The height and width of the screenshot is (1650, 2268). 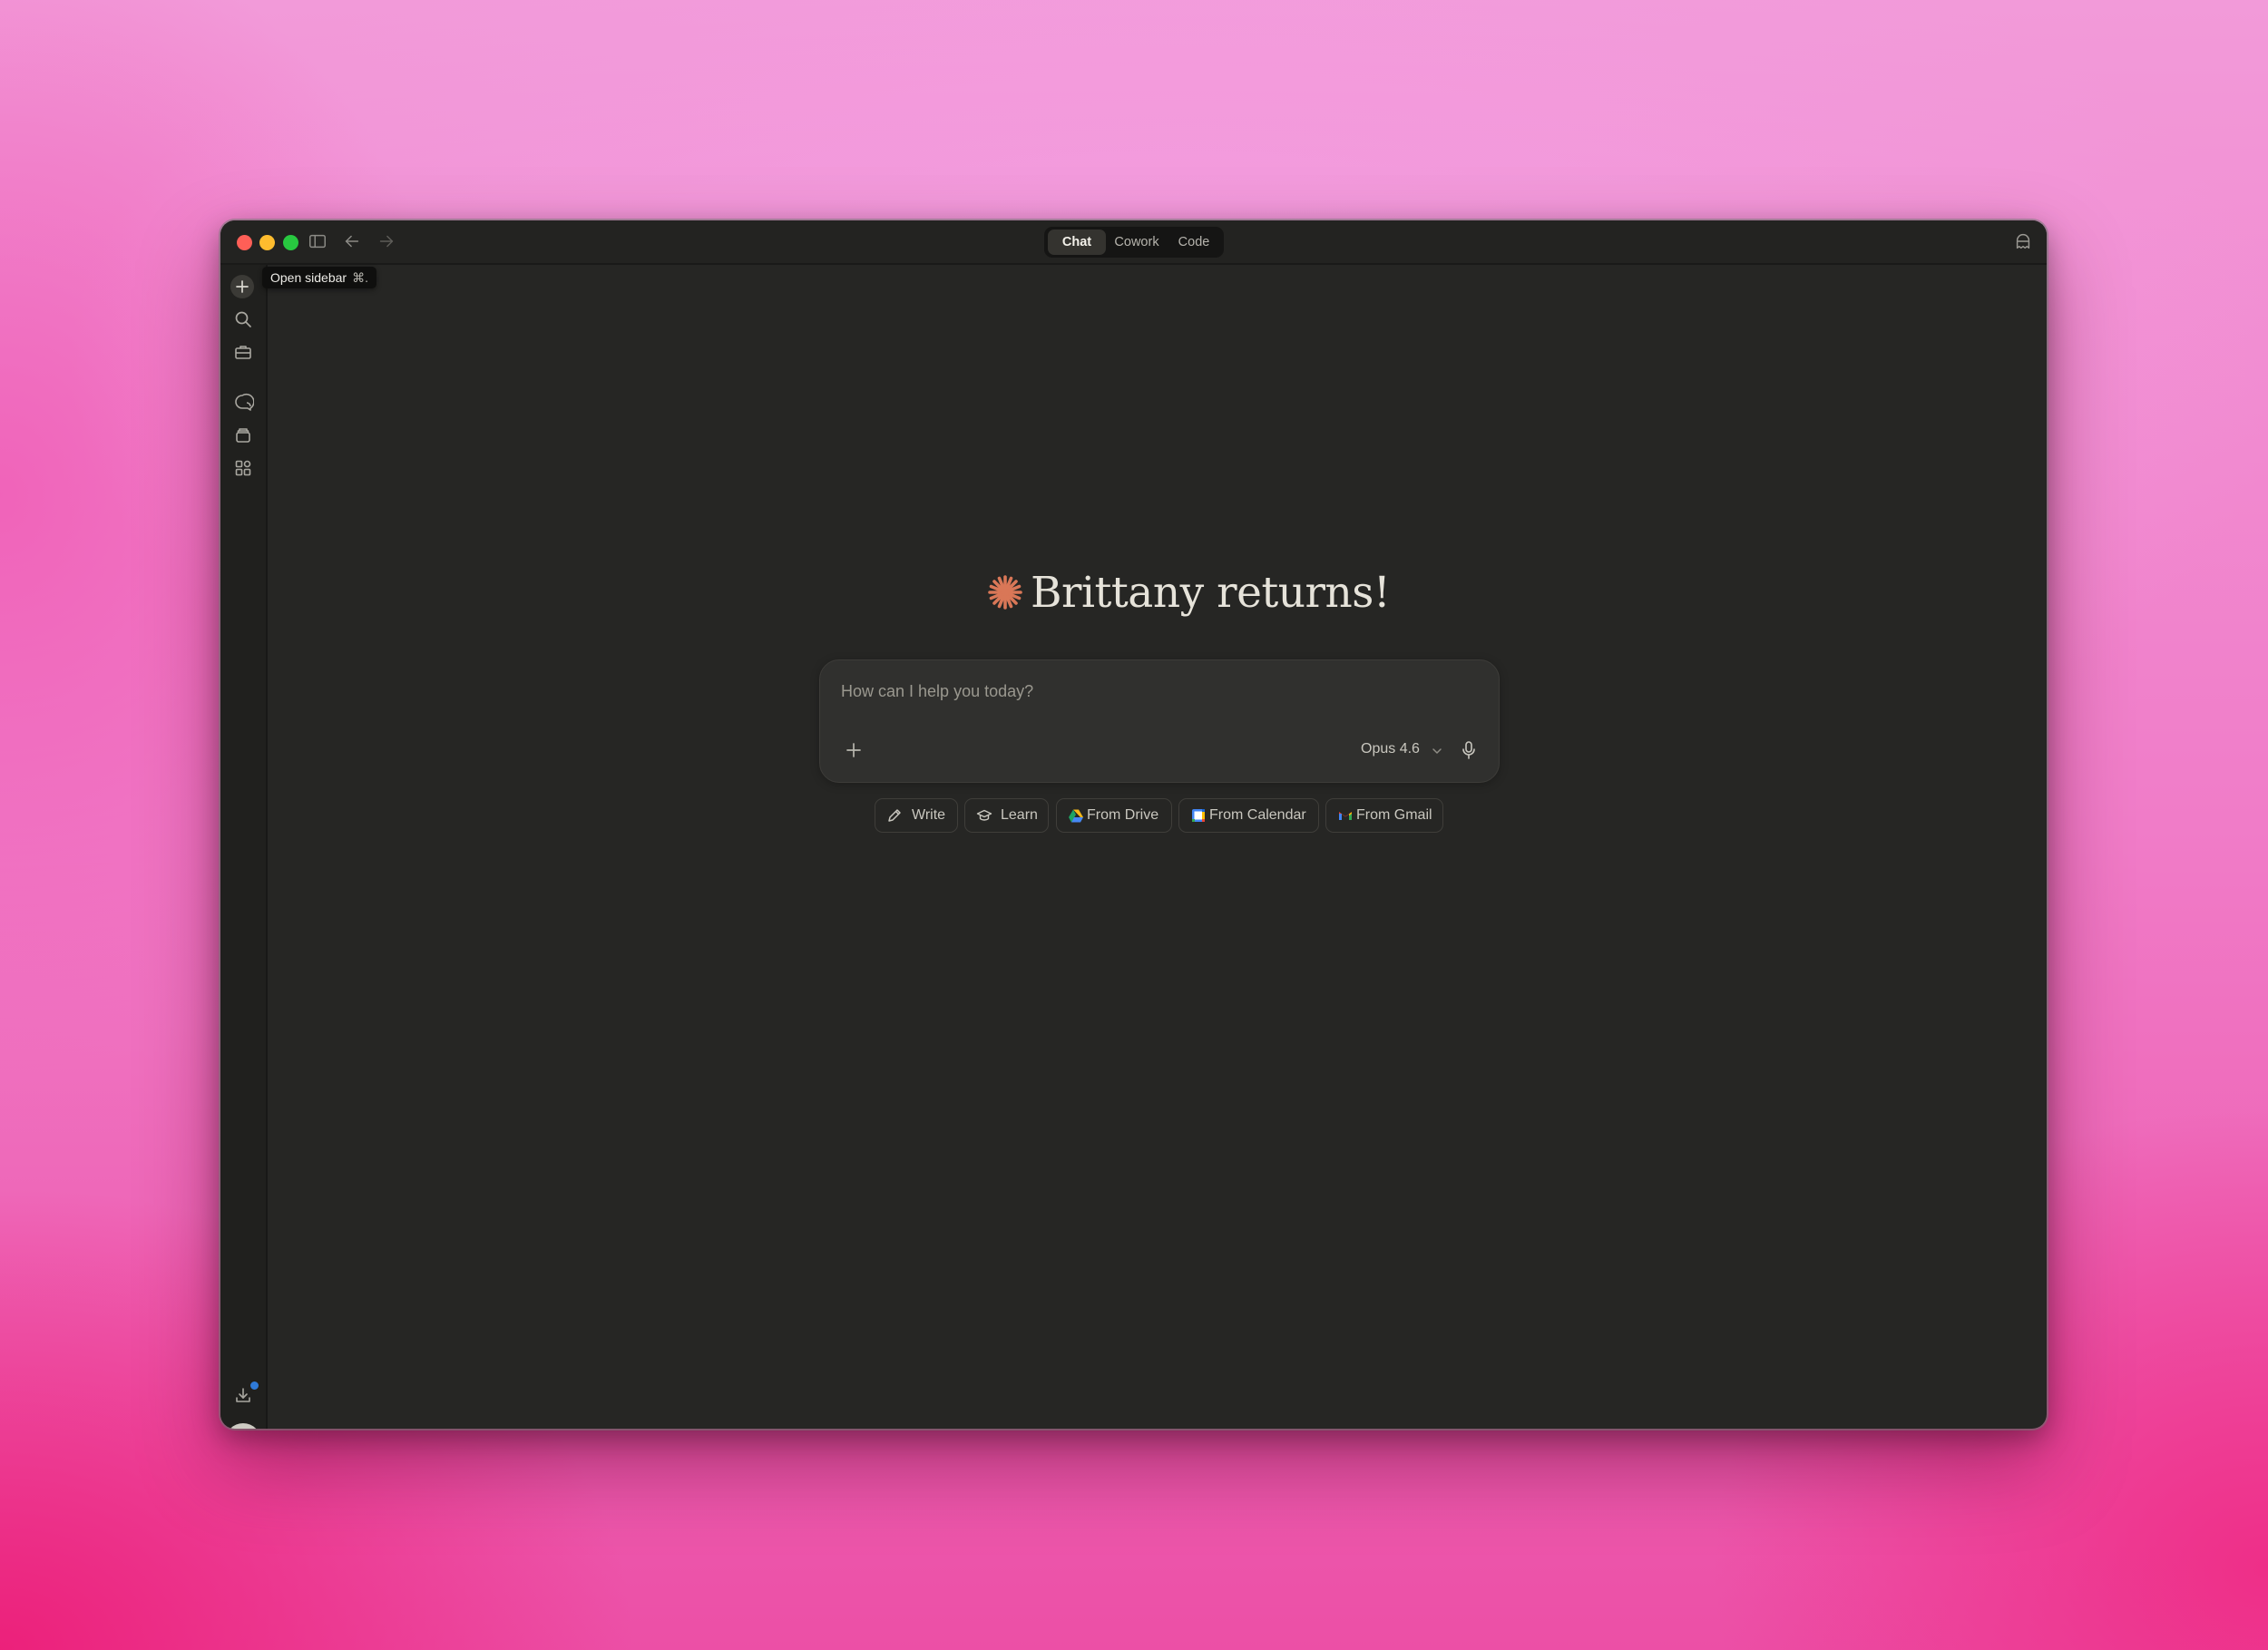 I want to click on tab-cowork: Cowork, so click(x=1137, y=242).